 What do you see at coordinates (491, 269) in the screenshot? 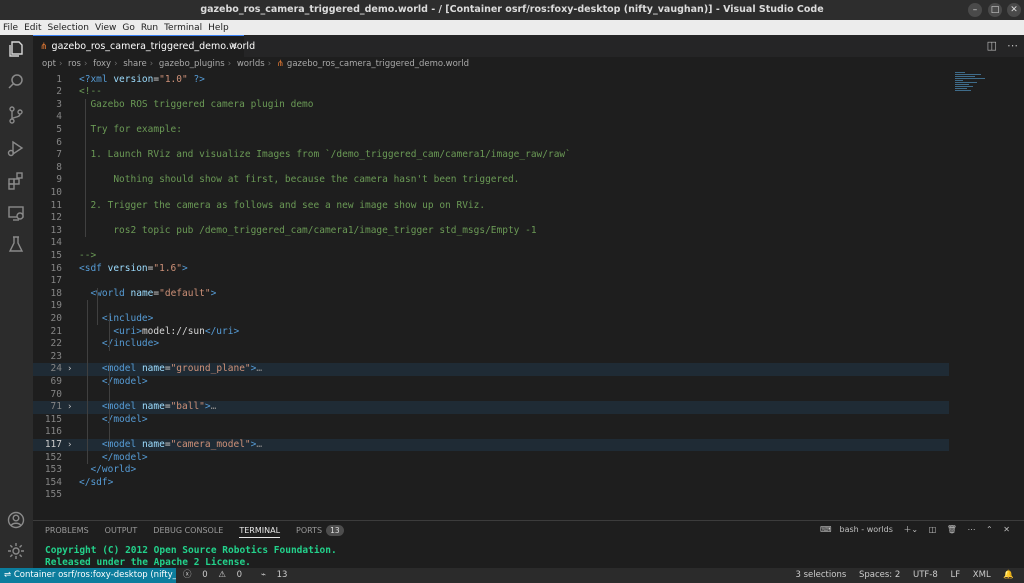
I see `code-line: 16 <sdf version="1.6">` at bounding box center [491, 269].